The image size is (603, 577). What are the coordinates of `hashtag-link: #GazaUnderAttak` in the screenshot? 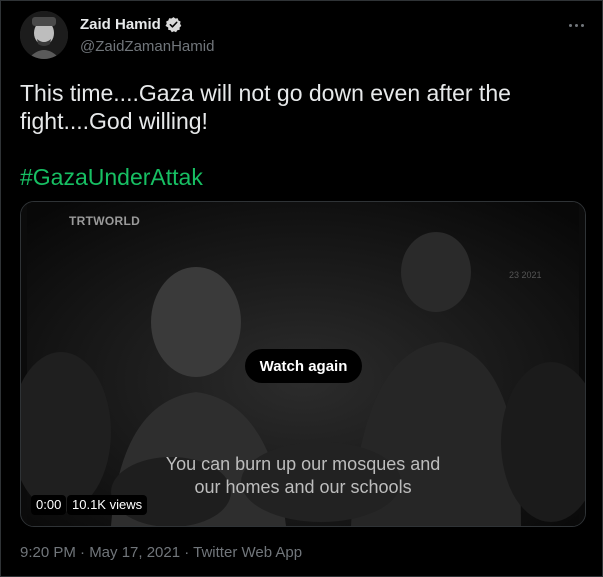 It's located at (111, 177).